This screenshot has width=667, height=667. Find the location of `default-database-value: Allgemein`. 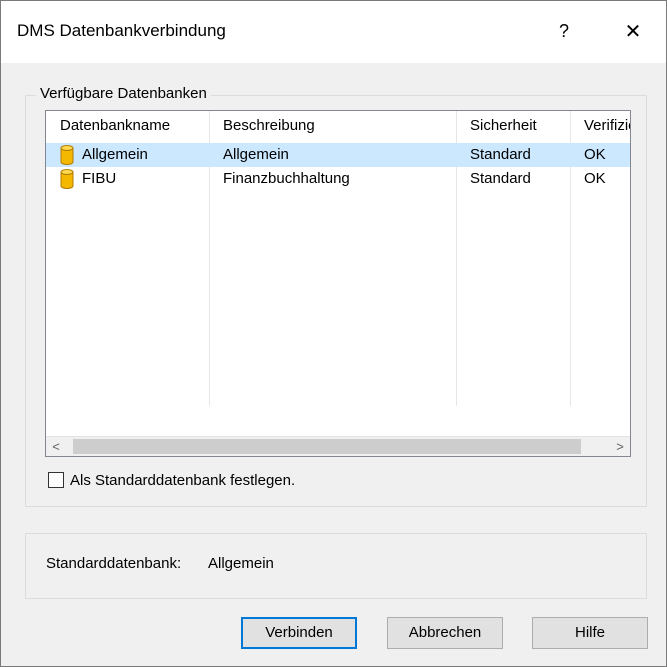

default-database-value: Allgemein is located at coordinates (241, 563).